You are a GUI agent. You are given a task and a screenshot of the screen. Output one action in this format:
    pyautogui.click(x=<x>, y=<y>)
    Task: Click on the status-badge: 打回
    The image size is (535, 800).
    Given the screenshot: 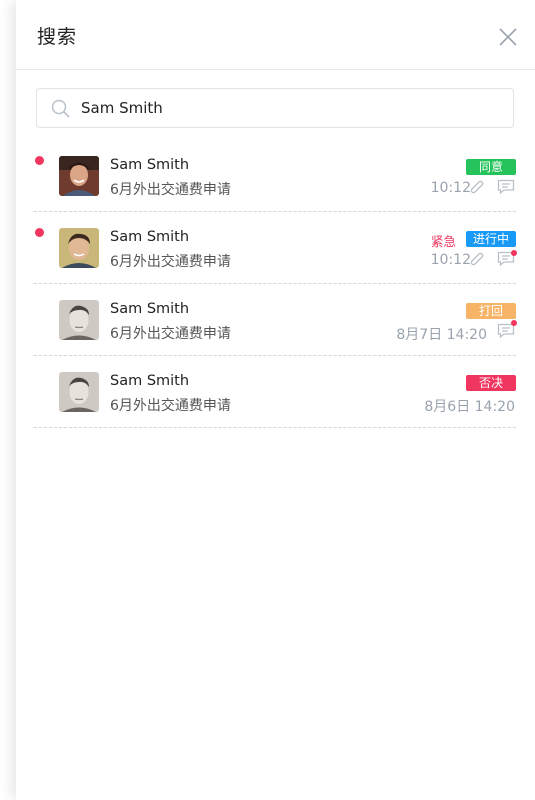 What is the action you would take?
    pyautogui.click(x=491, y=311)
    